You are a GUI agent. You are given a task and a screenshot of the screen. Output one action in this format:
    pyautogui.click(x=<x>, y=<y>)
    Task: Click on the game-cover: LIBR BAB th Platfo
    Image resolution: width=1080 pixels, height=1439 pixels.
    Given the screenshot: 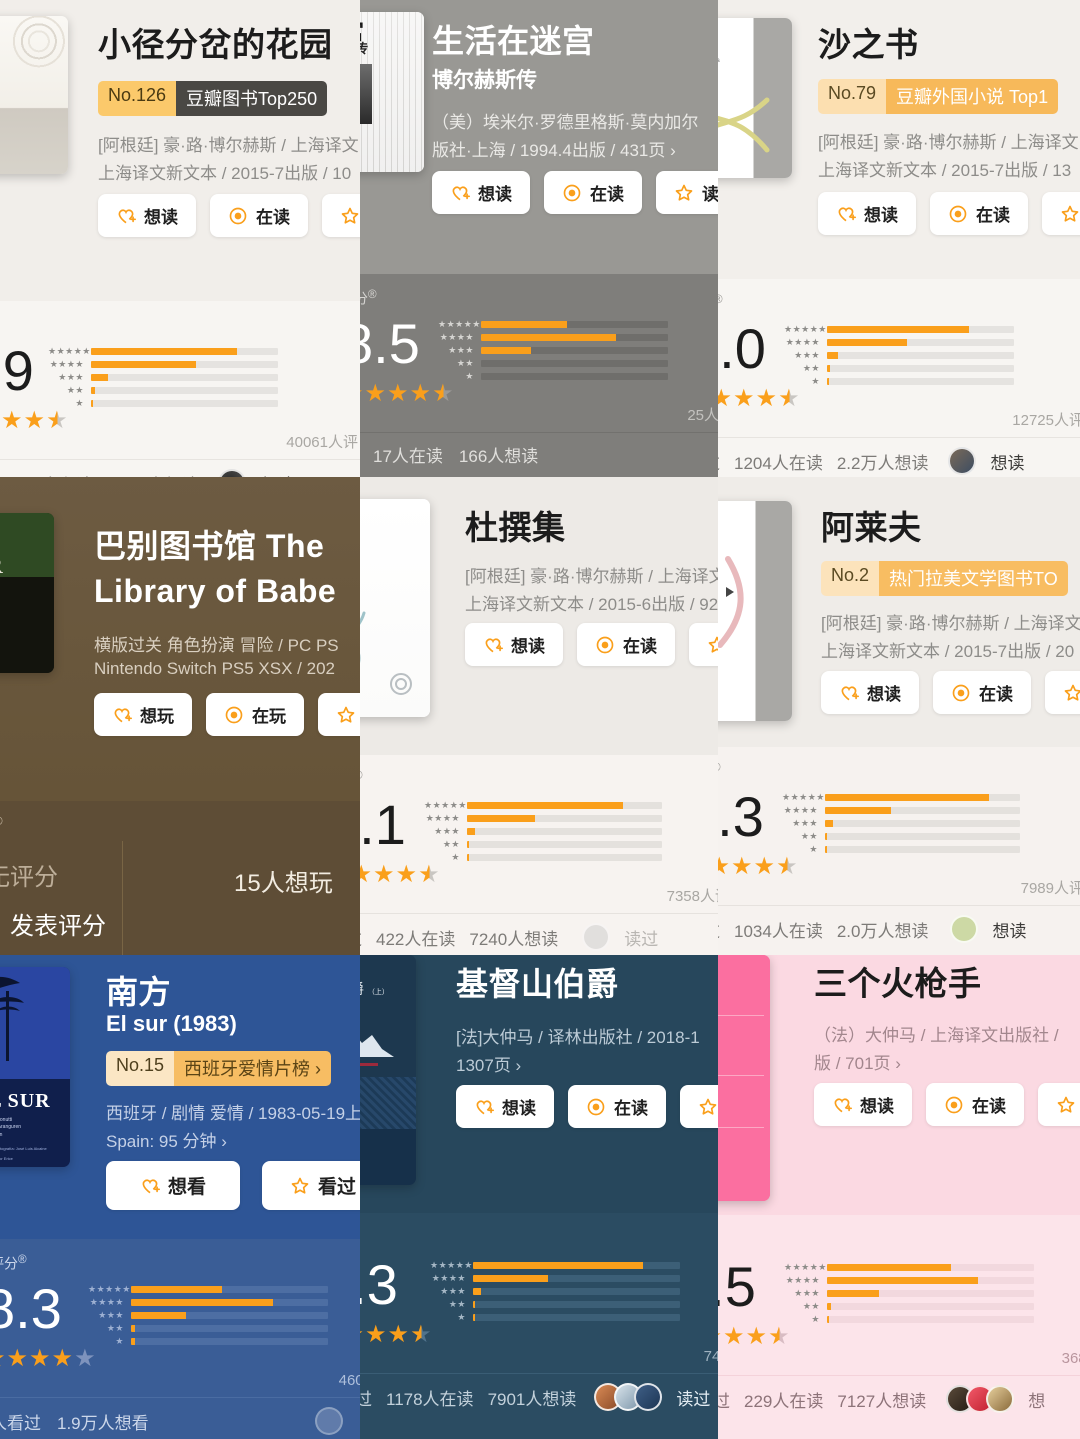 What is the action you would take?
    pyautogui.click(x=27, y=593)
    